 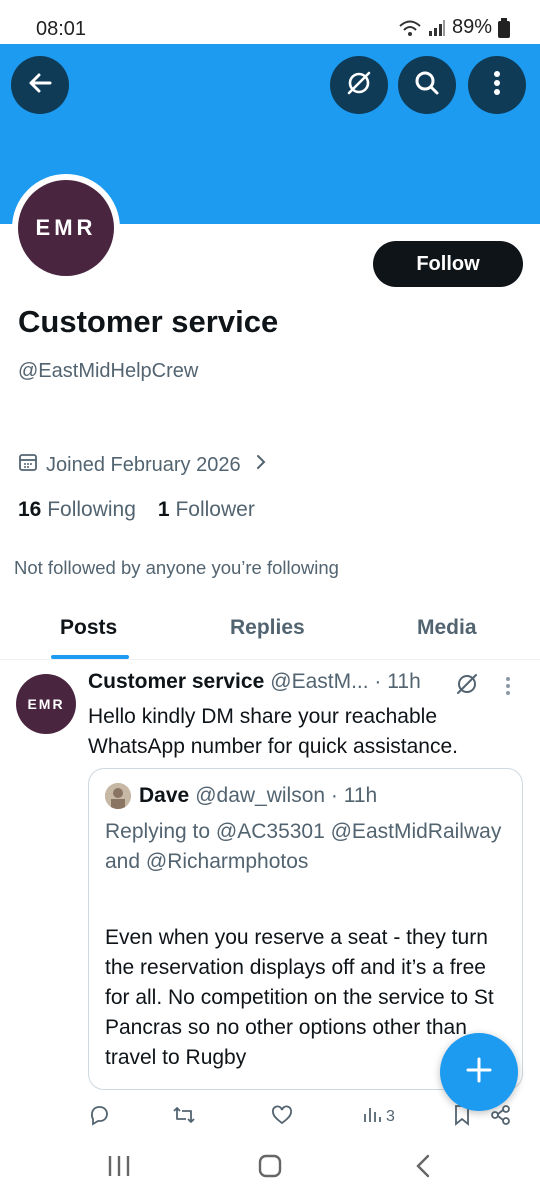 I want to click on tab-posts: Posts, so click(x=88, y=628).